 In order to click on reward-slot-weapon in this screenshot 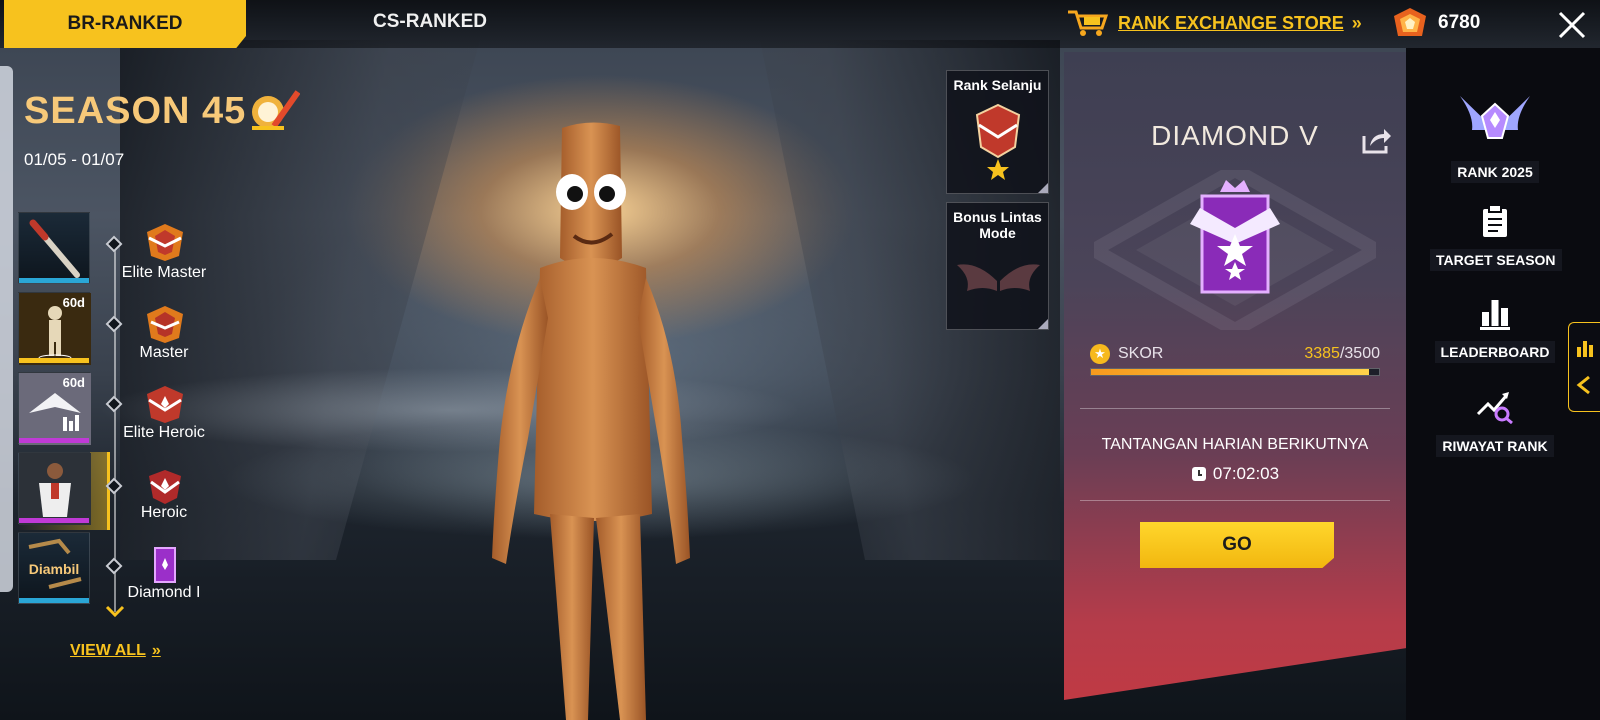, I will do `click(54, 248)`.